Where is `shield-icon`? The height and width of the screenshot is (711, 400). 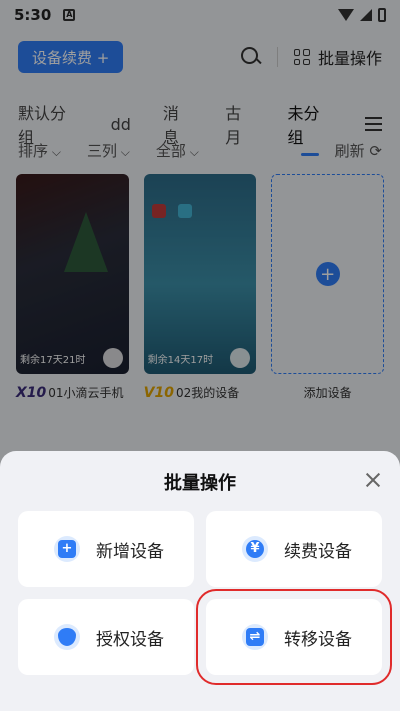
shield-icon is located at coordinates (67, 637).